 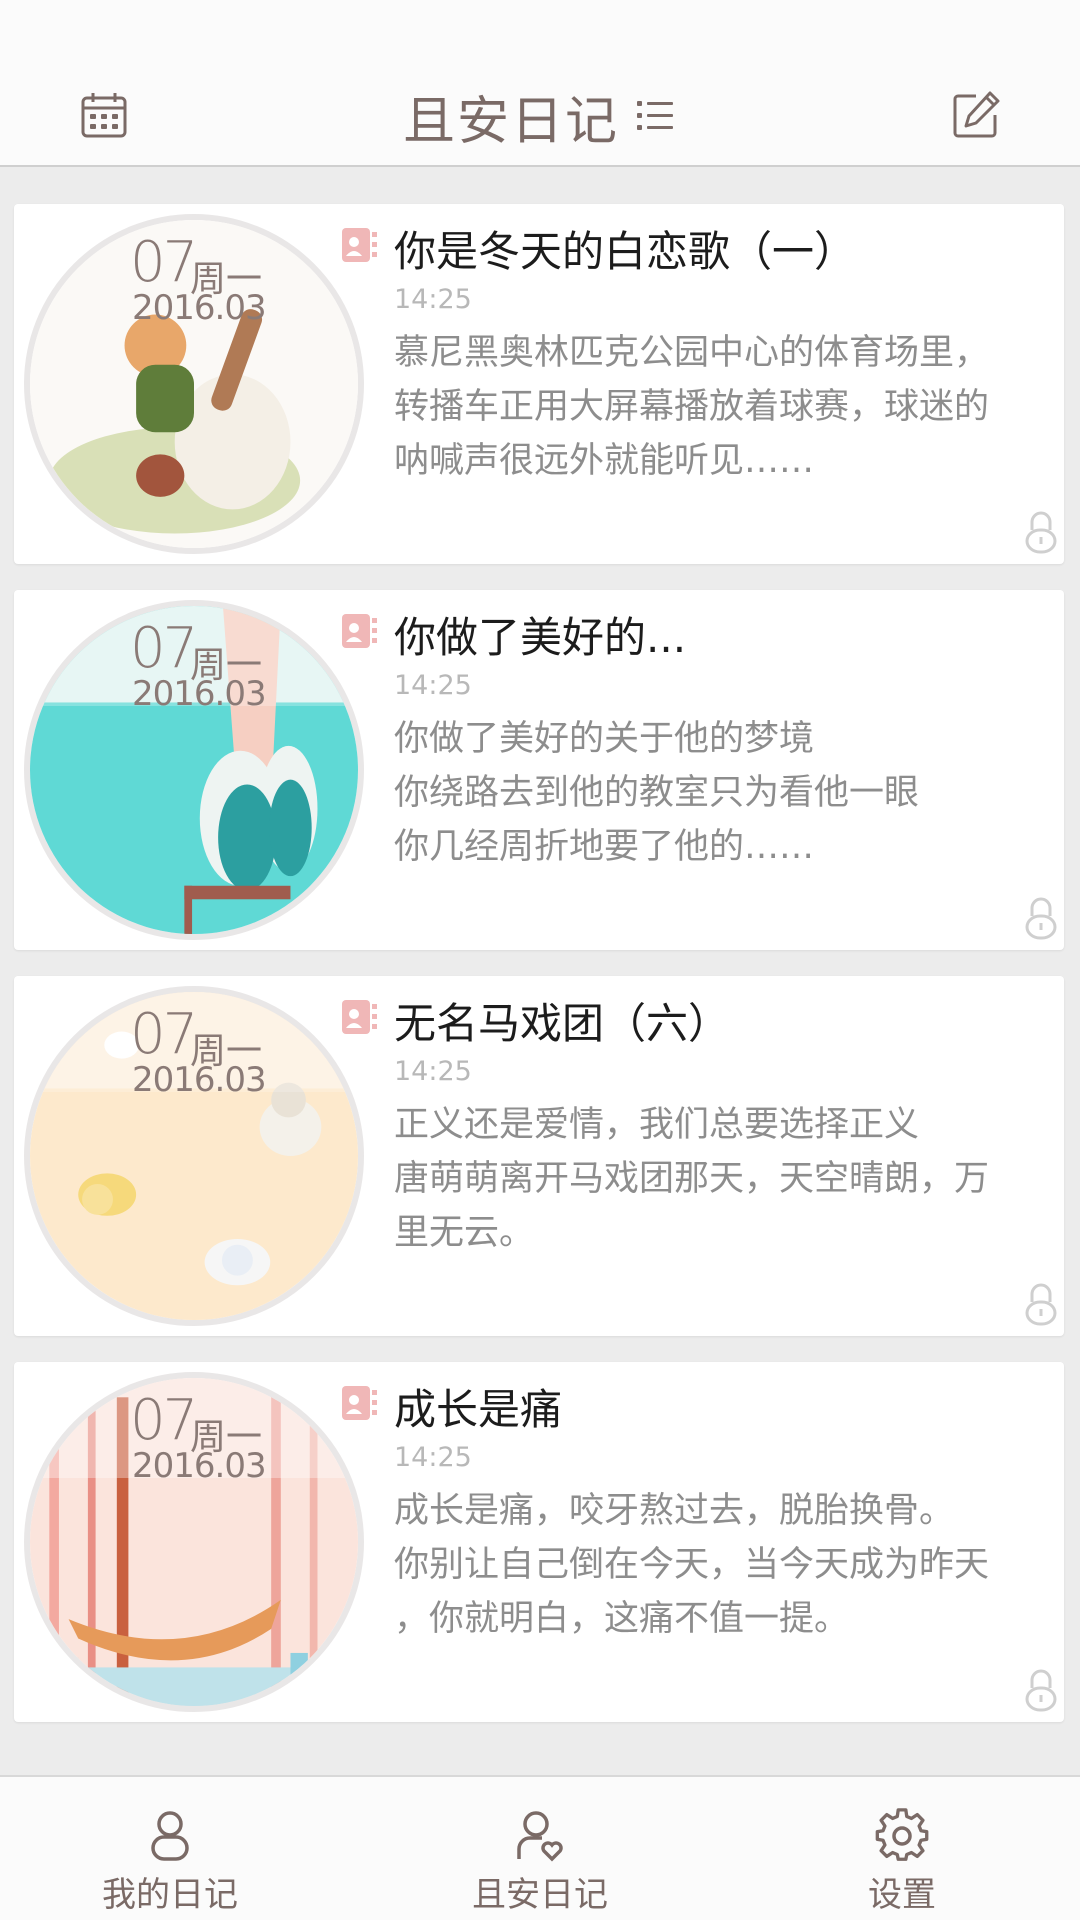 What do you see at coordinates (902, 1834) in the screenshot?
I see `gear-icon` at bounding box center [902, 1834].